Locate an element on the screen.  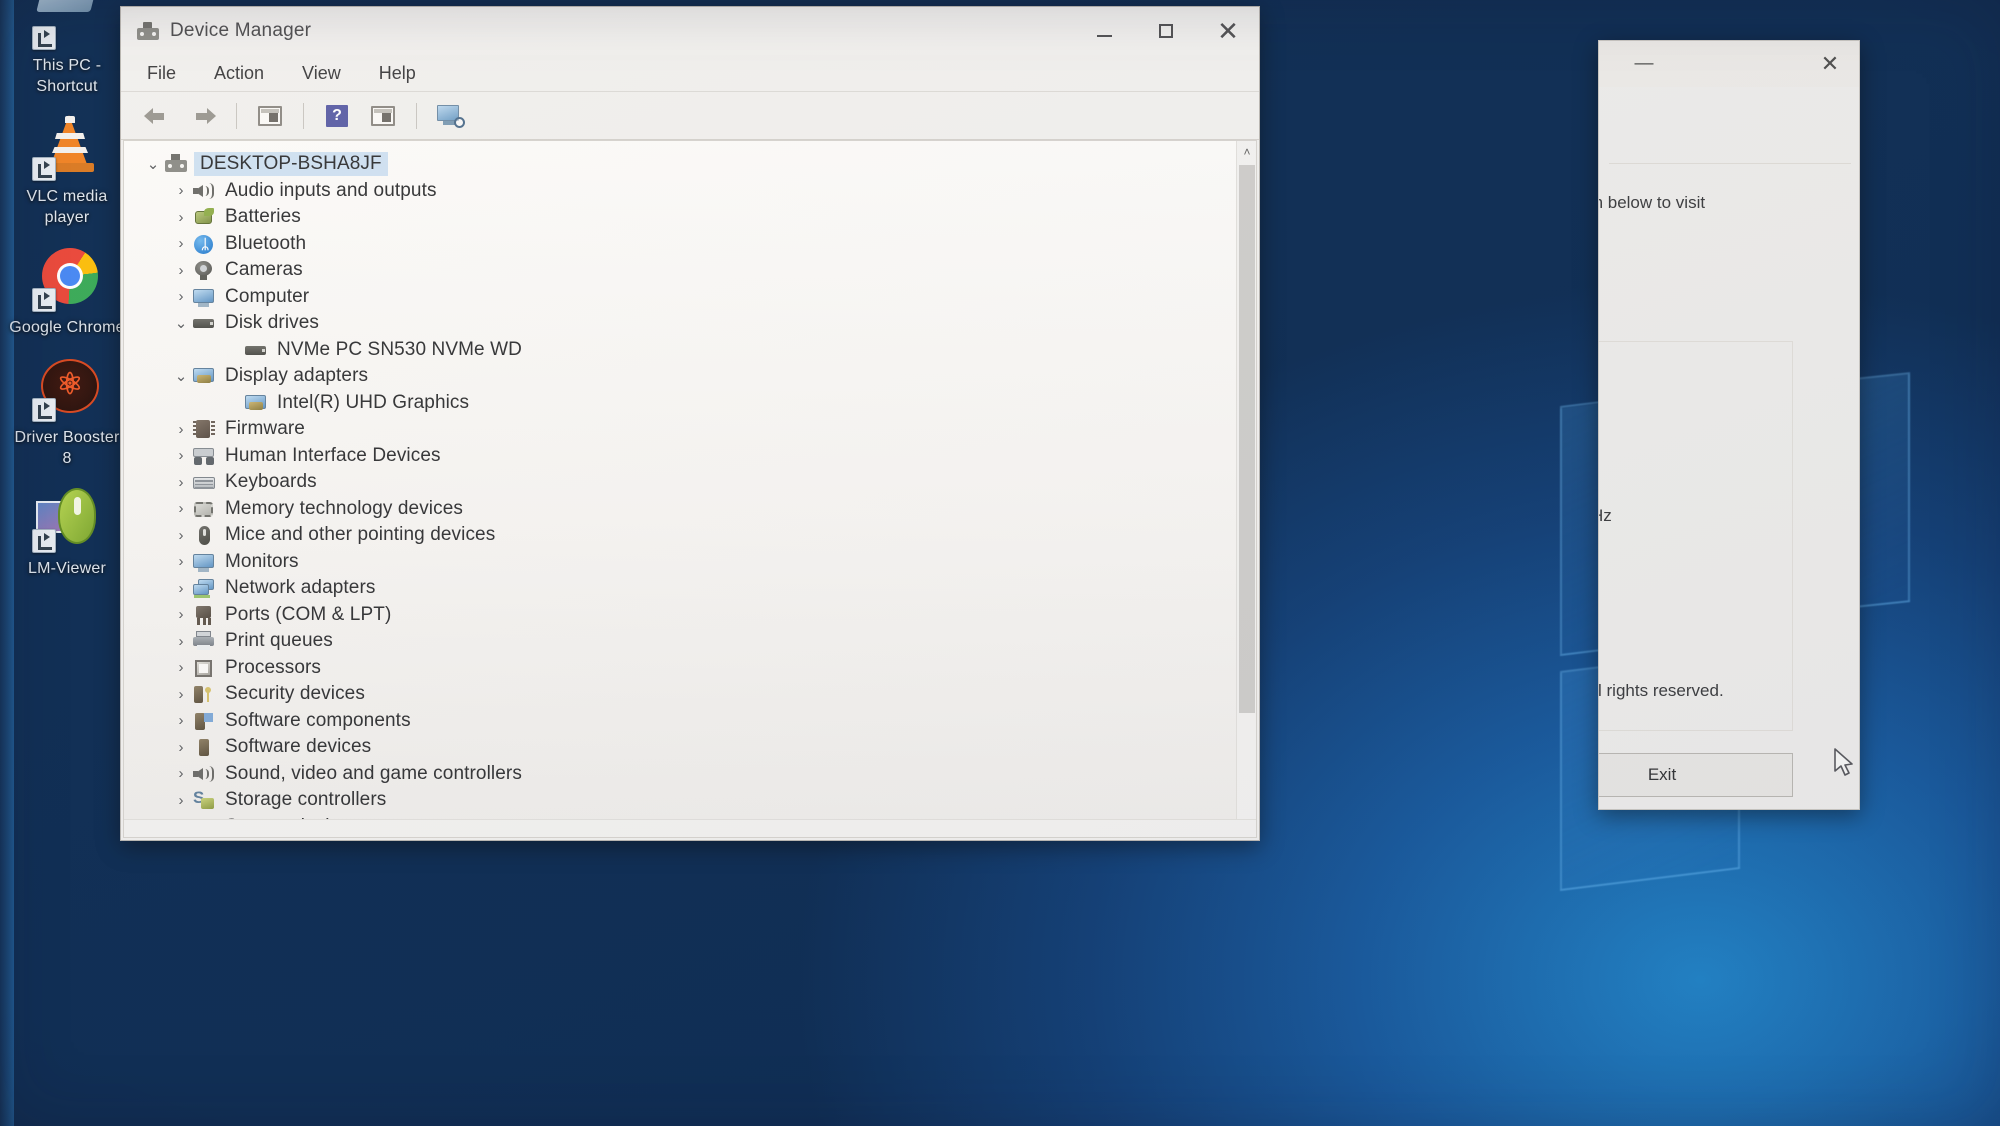
scan-hardware-button is located at coordinates (450, 116).